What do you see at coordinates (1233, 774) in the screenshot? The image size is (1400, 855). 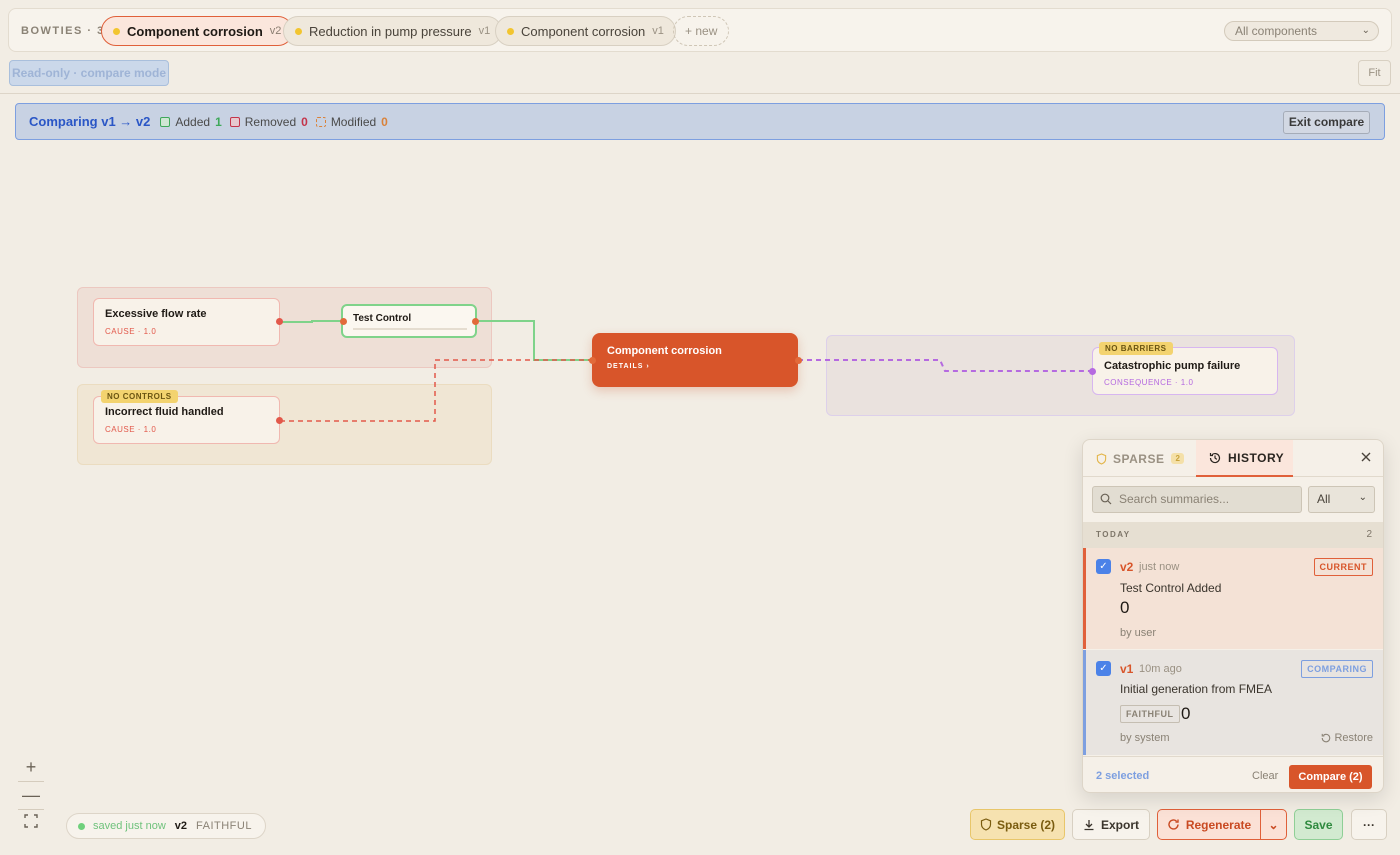 I see `panel-footer: 2 selected Clear Compare (2)` at bounding box center [1233, 774].